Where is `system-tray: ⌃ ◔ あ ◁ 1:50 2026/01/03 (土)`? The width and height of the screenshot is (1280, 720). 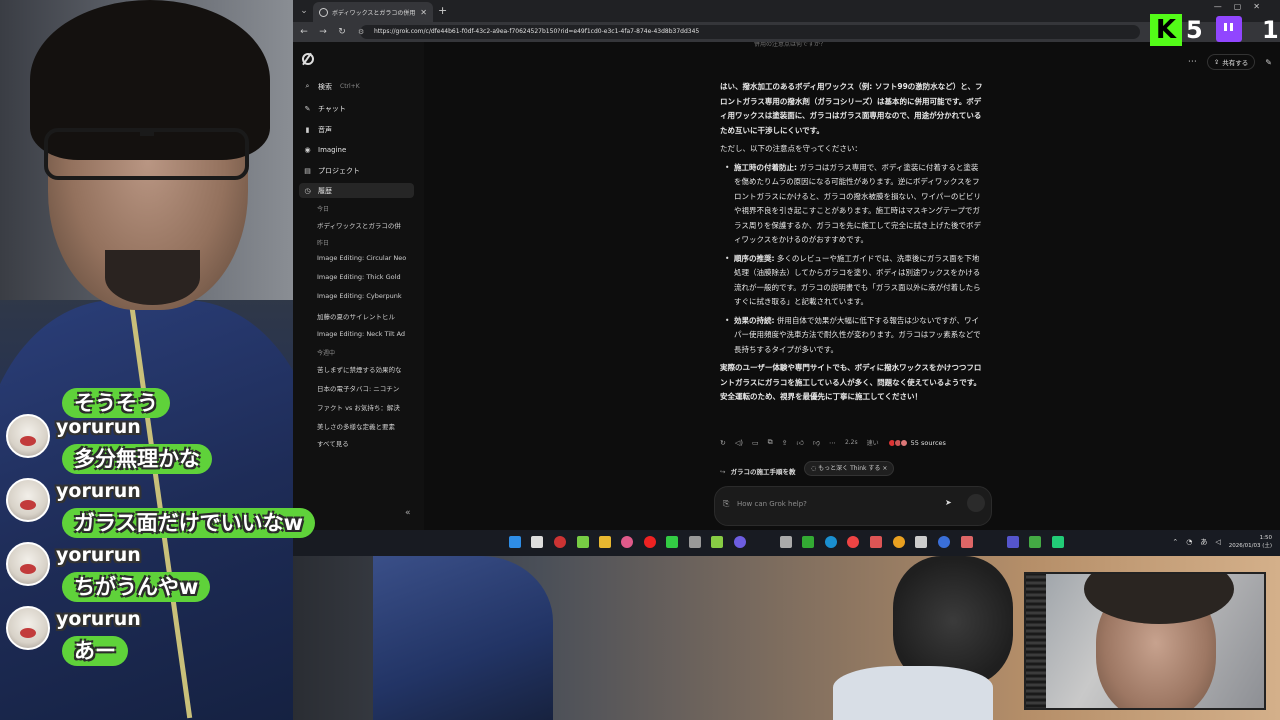 system-tray: ⌃ ◔ あ ◁ 1:50 2026/01/03 (土) is located at coordinates (1222, 542).